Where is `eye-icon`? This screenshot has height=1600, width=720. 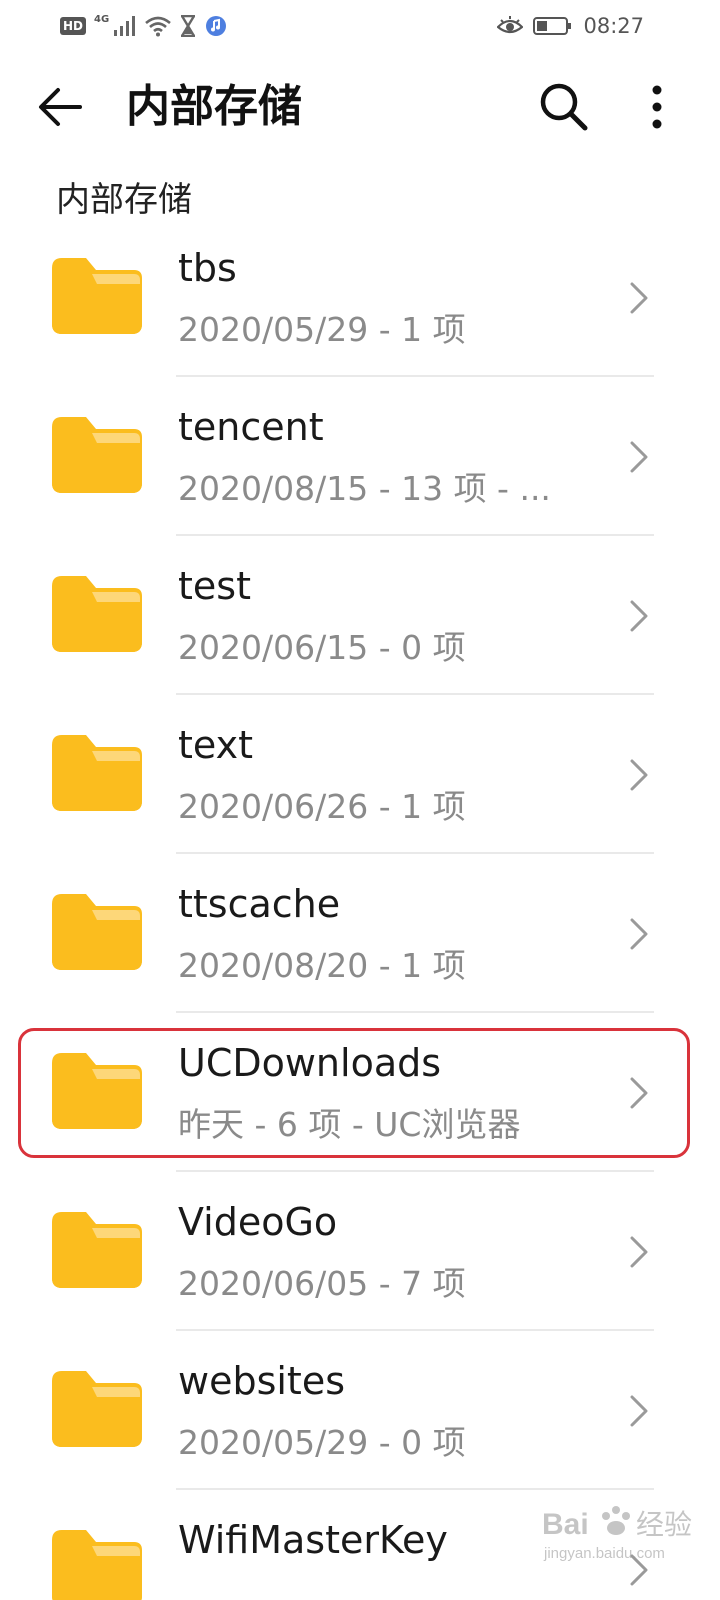 eye-icon is located at coordinates (510, 25).